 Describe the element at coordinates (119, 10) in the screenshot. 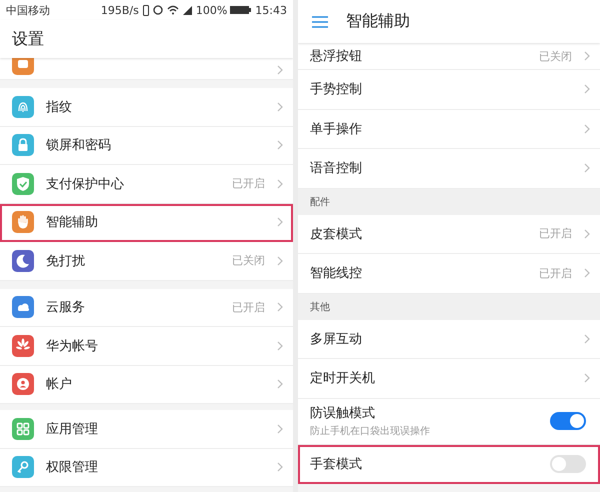

I see `network-speed: 195B/s` at that location.